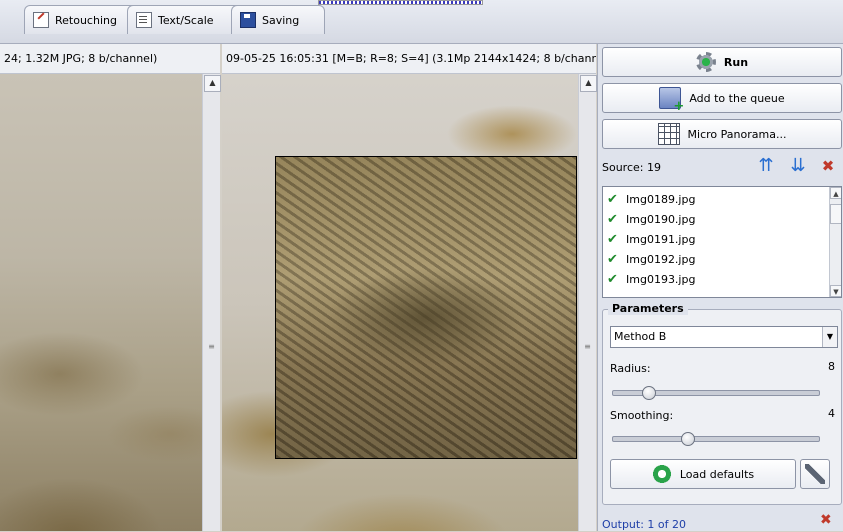 The image size is (843, 532). I want to click on run-button: Run, so click(722, 62).